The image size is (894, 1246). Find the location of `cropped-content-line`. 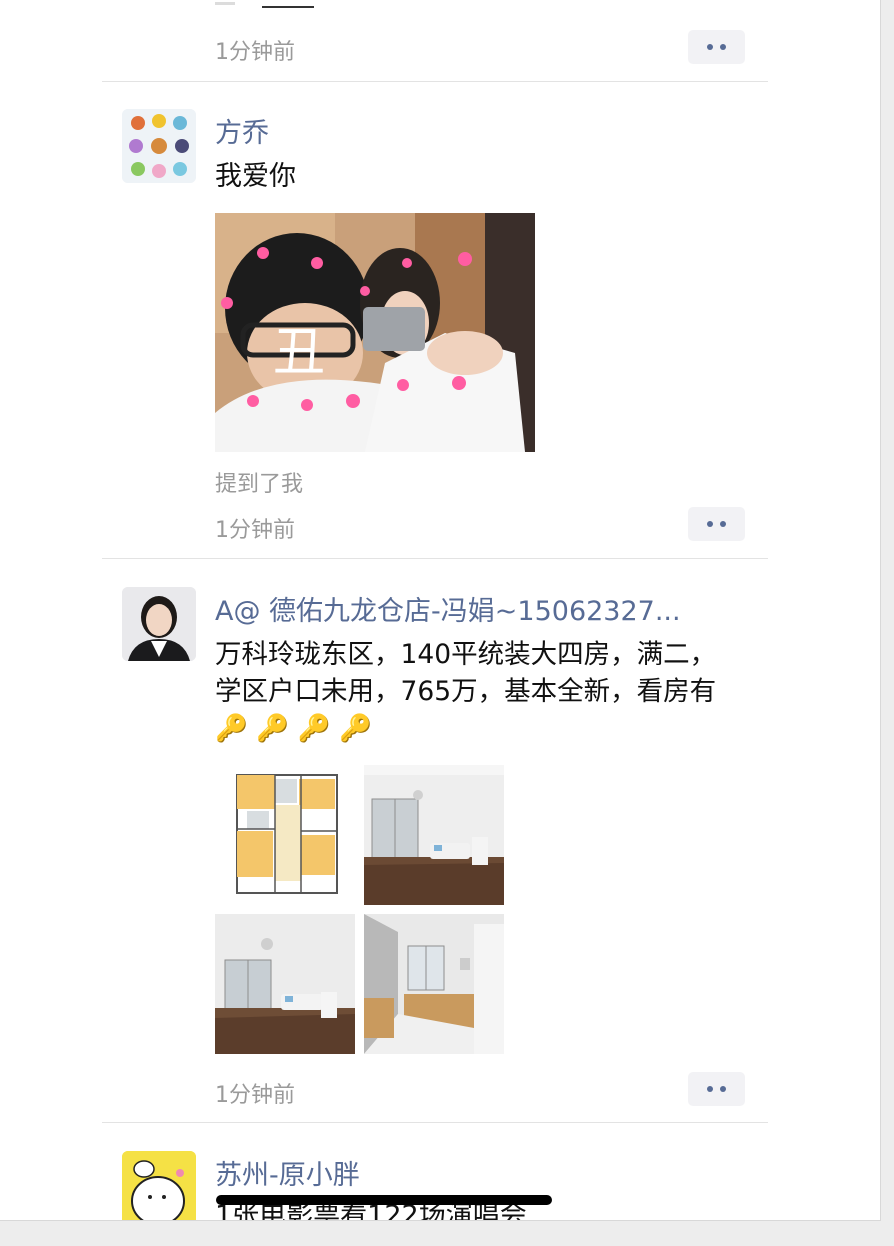

cropped-content-line is located at coordinates (288, 7).